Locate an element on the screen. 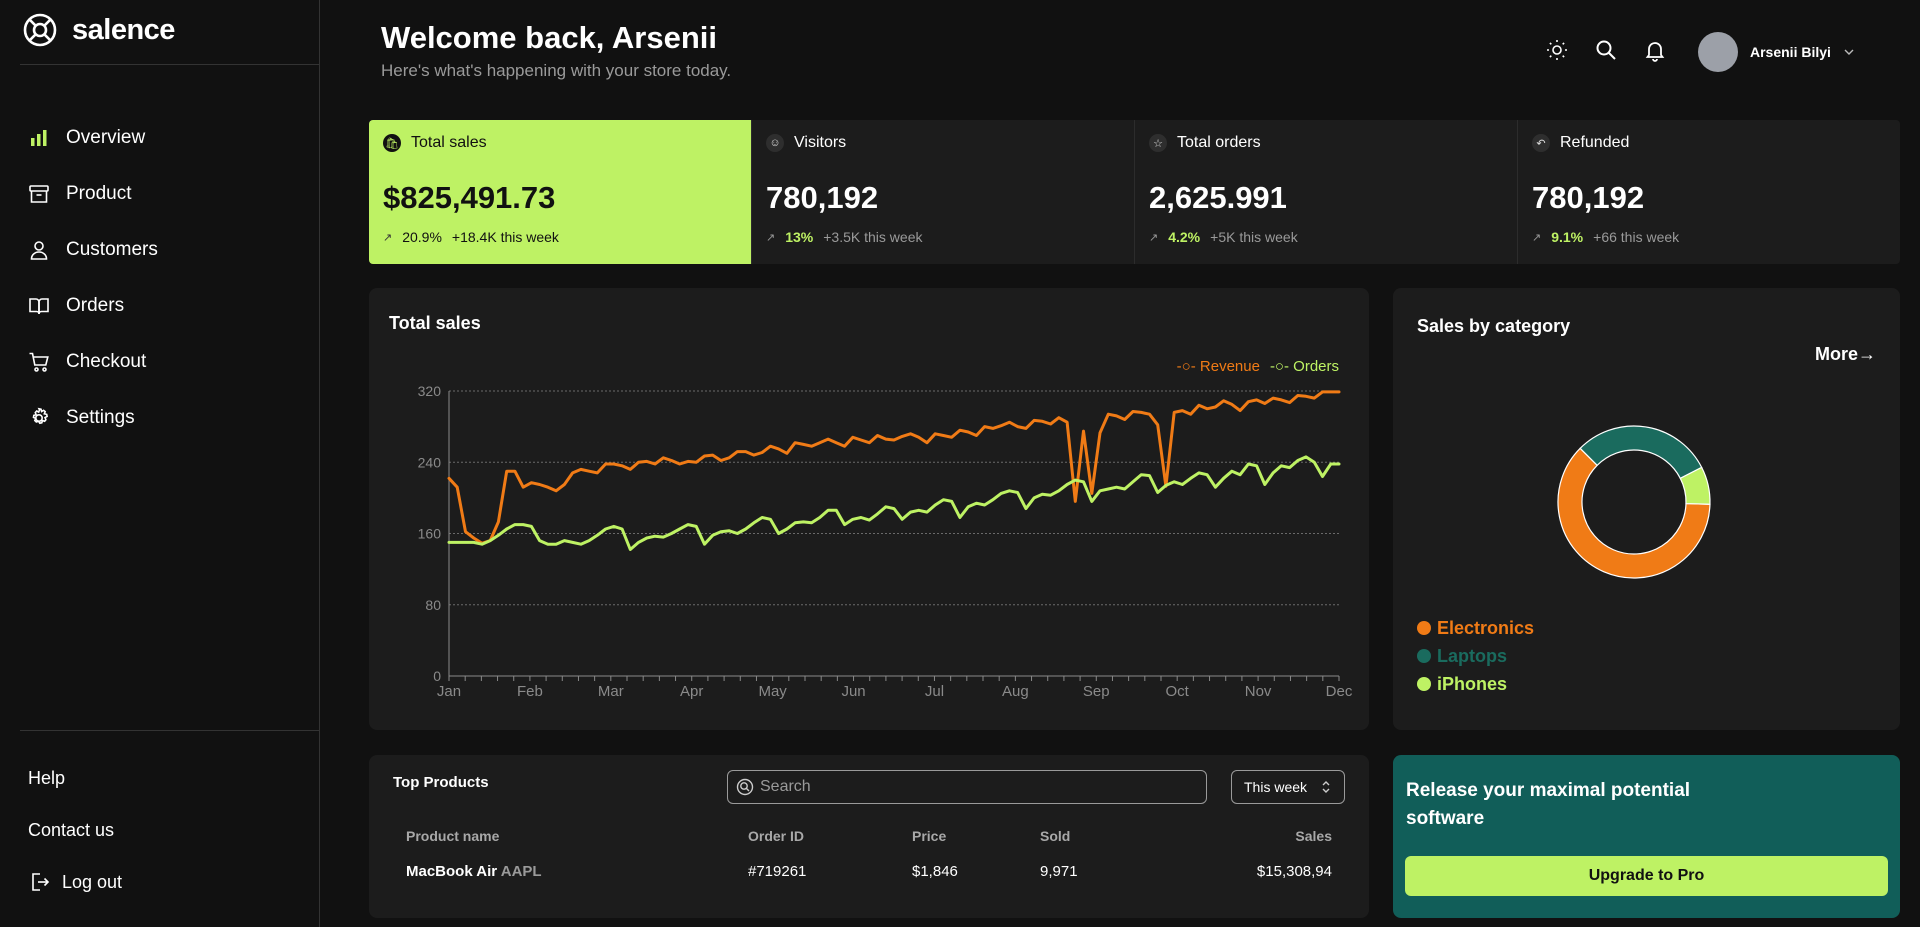 Image resolution: width=1920 pixels, height=927 pixels. stat-percent: 9.1% is located at coordinates (1567, 237).